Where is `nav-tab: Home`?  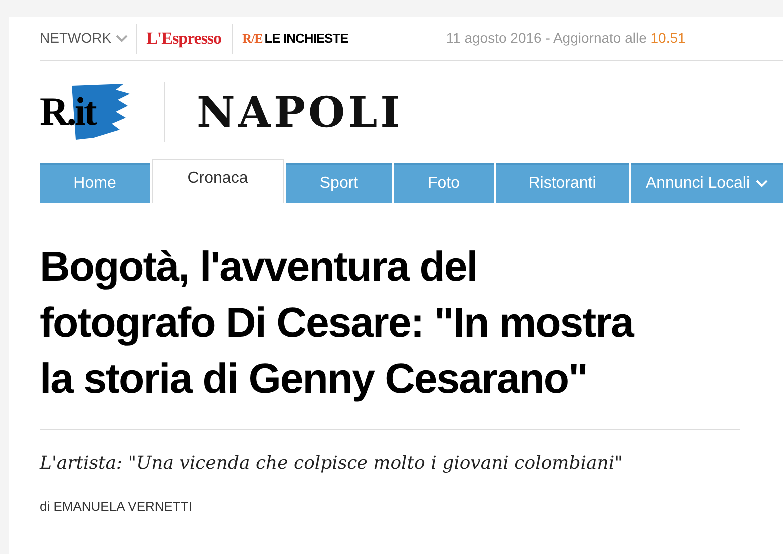 nav-tab: Home is located at coordinates (95, 183).